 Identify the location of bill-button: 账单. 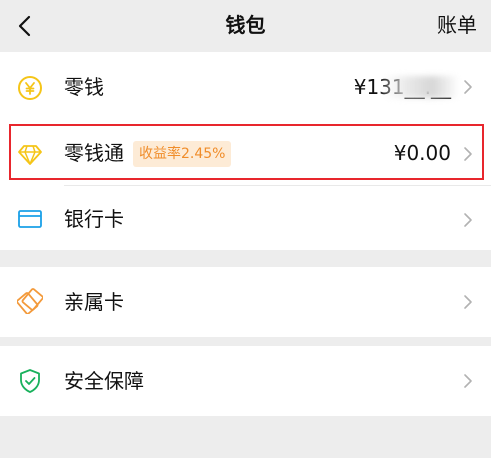
(457, 26).